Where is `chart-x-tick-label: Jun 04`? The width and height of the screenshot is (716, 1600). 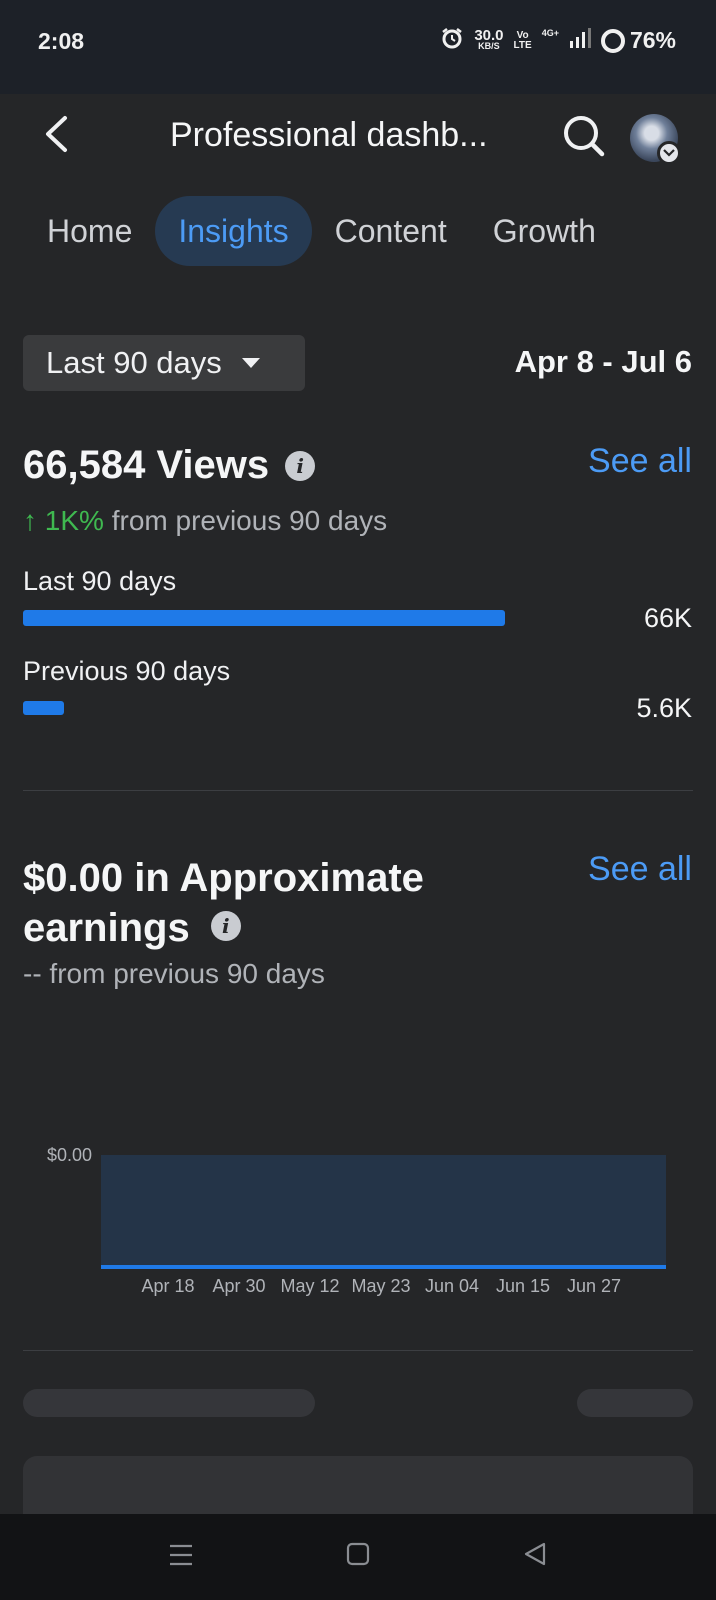
chart-x-tick-label: Jun 04 is located at coordinates (452, 1286).